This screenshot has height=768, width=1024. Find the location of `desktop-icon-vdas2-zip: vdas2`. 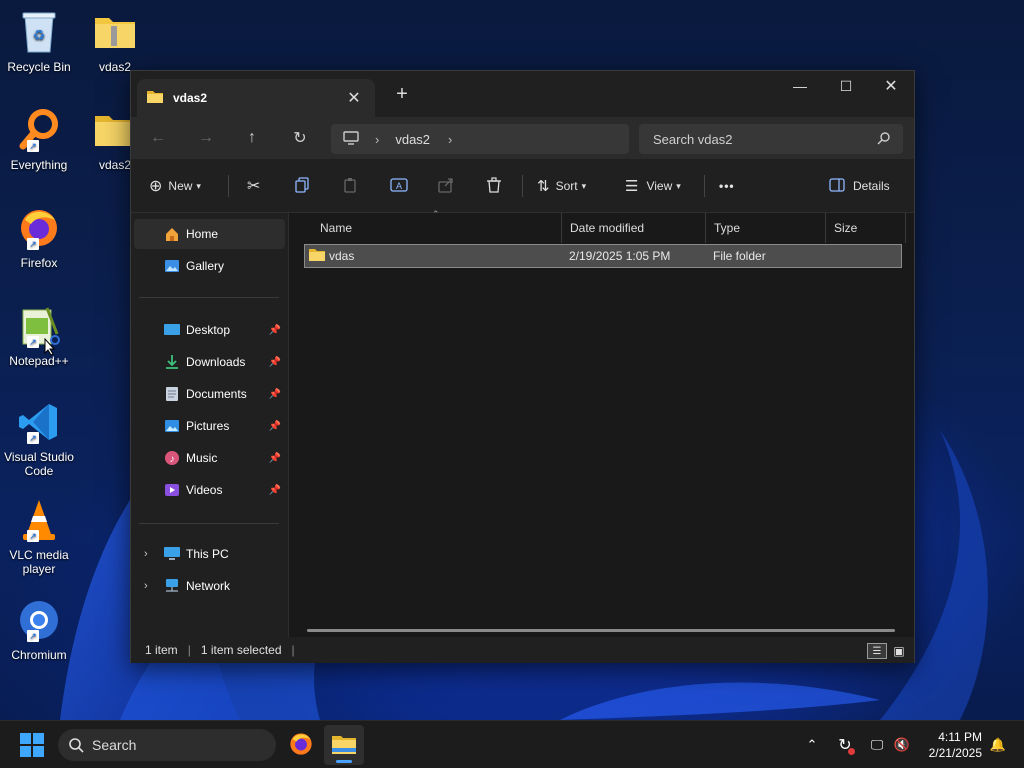

desktop-icon-vdas2-zip: vdas2 is located at coordinates (115, 41).